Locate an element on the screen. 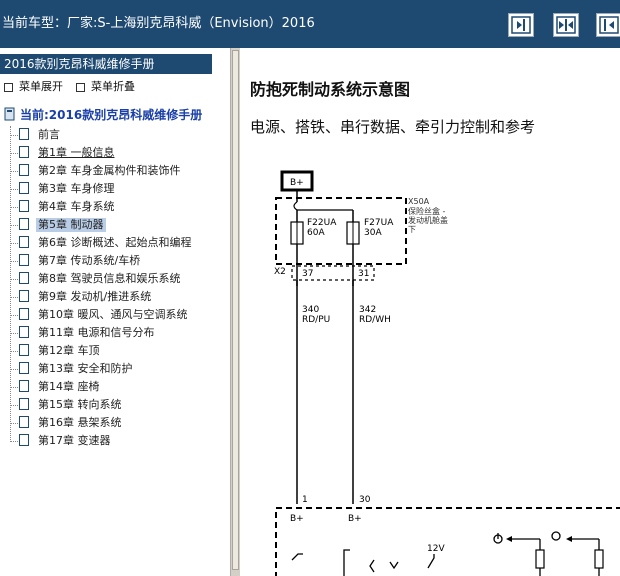  pin1-label: 37 is located at coordinates (307, 274).